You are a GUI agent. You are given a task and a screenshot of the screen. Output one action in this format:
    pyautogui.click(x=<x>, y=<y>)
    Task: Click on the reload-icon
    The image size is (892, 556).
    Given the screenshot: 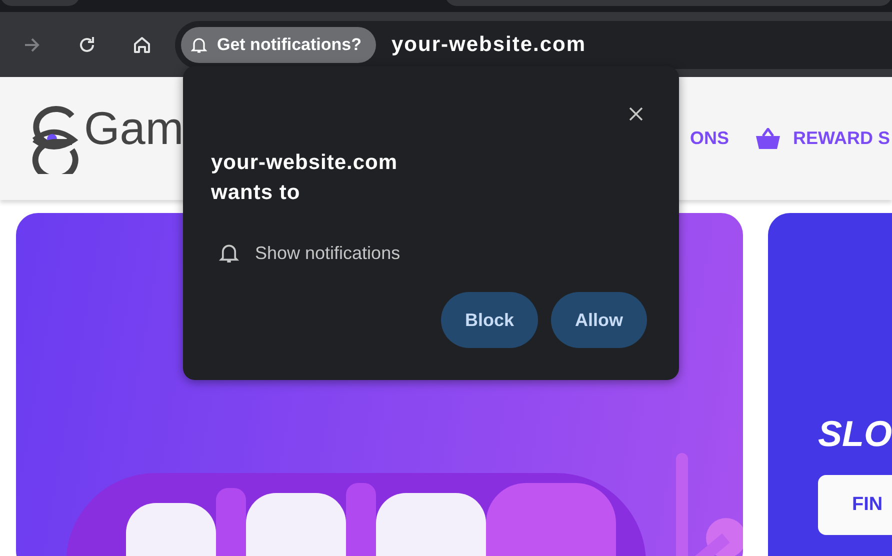 What is the action you would take?
    pyautogui.click(x=87, y=44)
    